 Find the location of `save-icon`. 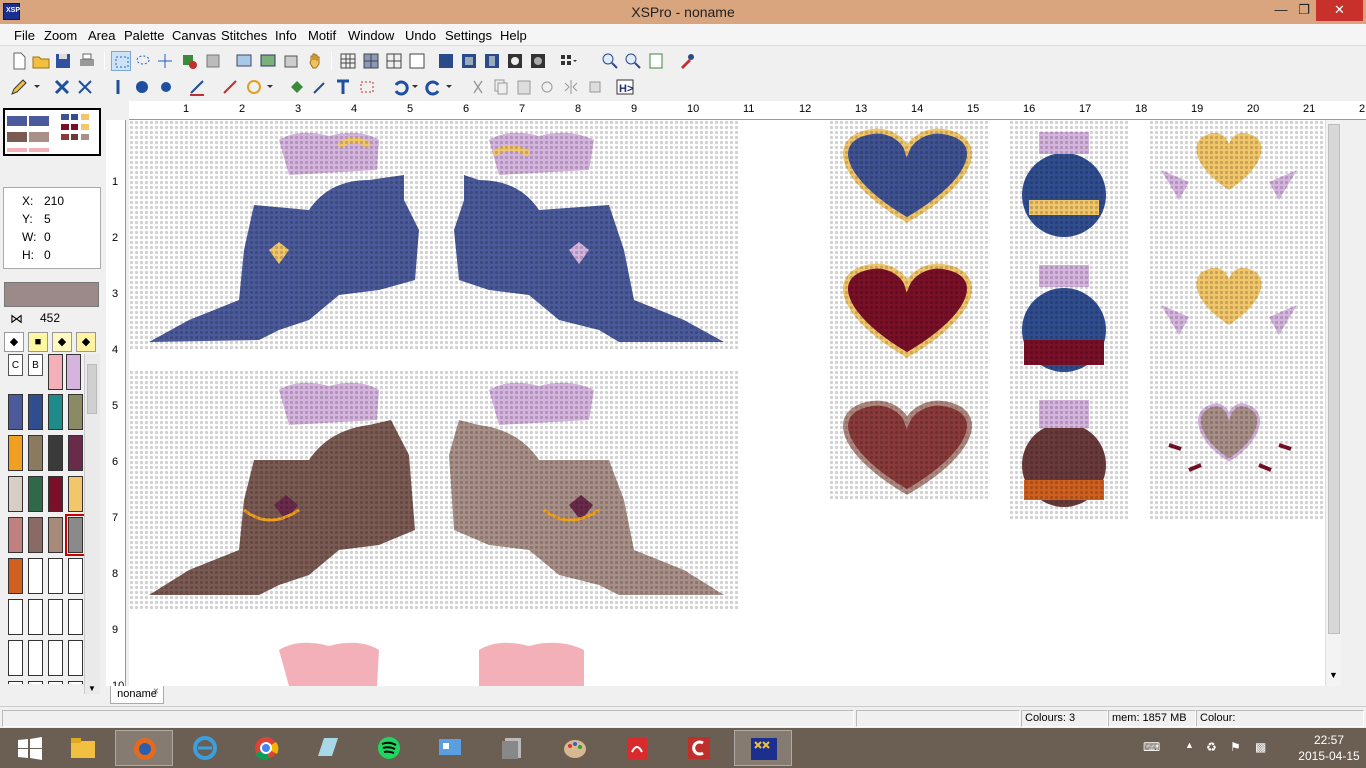

save-icon is located at coordinates (63, 61).